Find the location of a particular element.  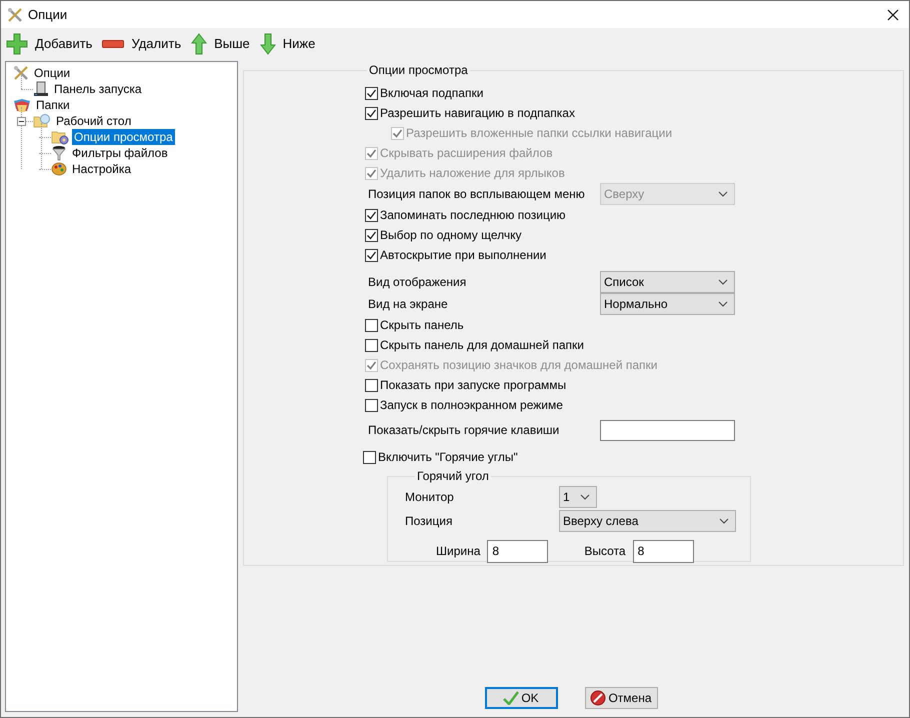

plus-icon is located at coordinates (17, 43).